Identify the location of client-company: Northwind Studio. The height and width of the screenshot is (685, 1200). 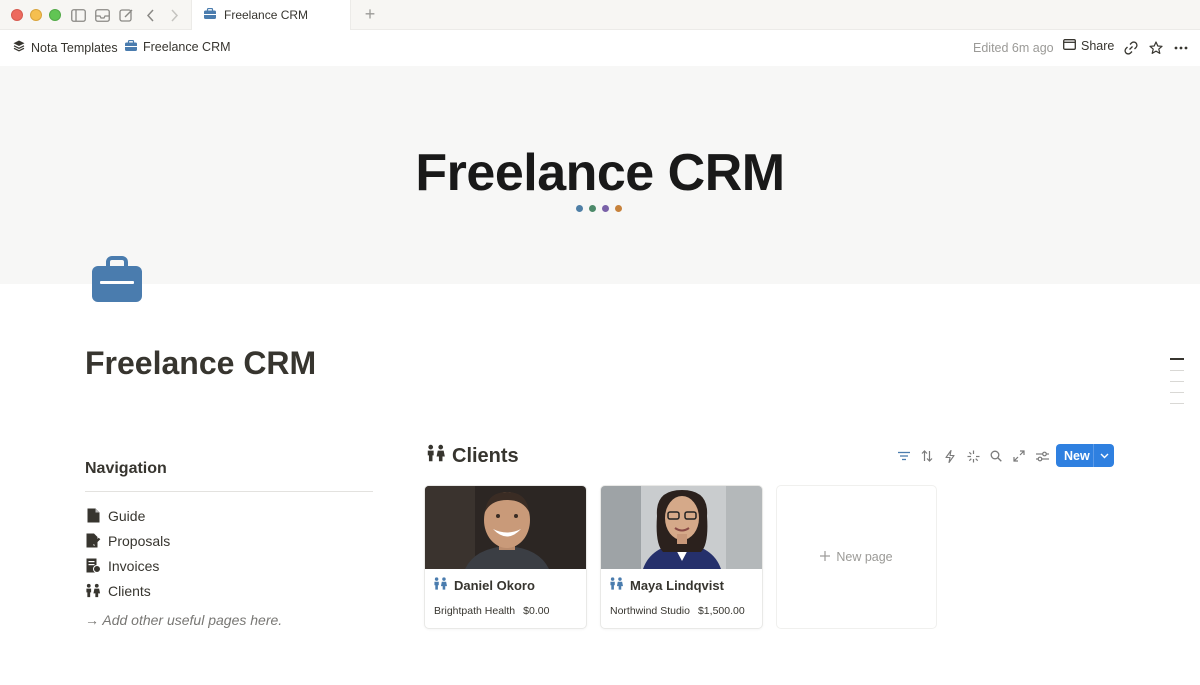
(650, 611).